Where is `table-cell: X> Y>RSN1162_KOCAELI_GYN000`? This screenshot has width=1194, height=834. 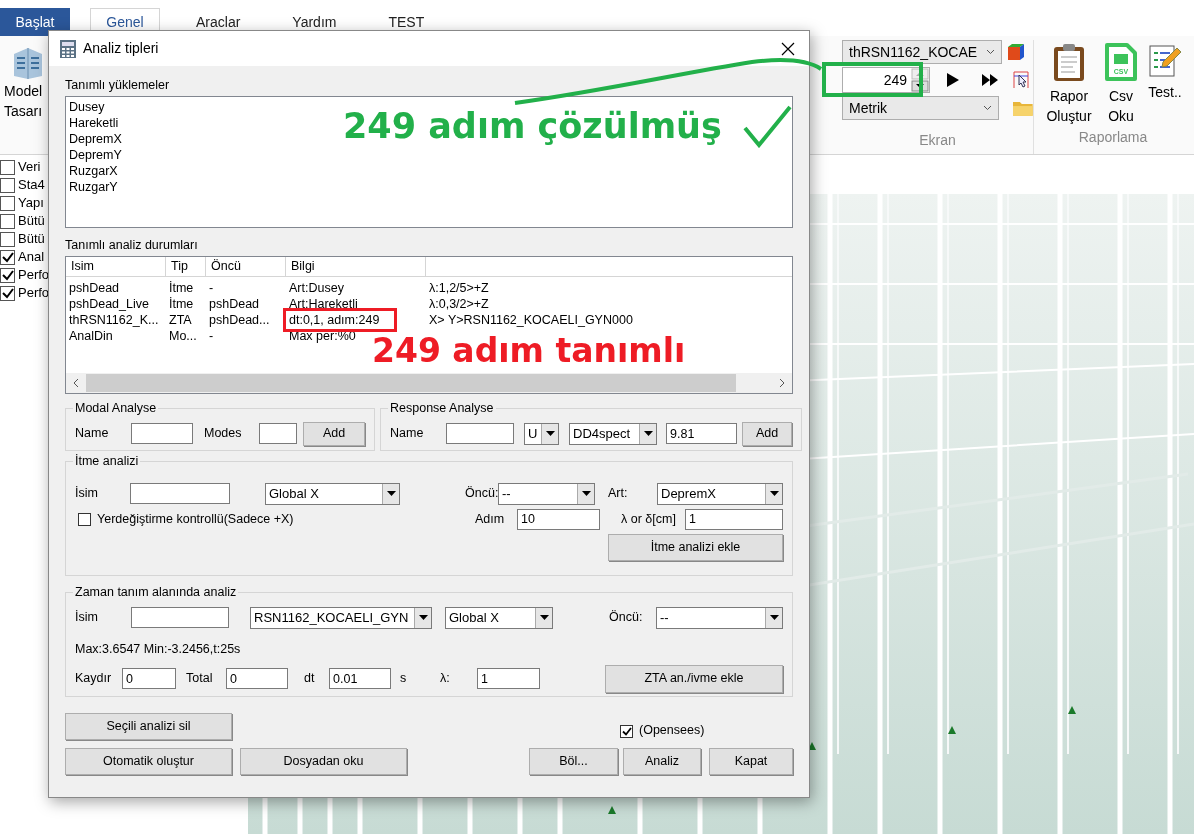 table-cell: X> Y>RSN1162_KOCAELI_GYN000 is located at coordinates (531, 320).